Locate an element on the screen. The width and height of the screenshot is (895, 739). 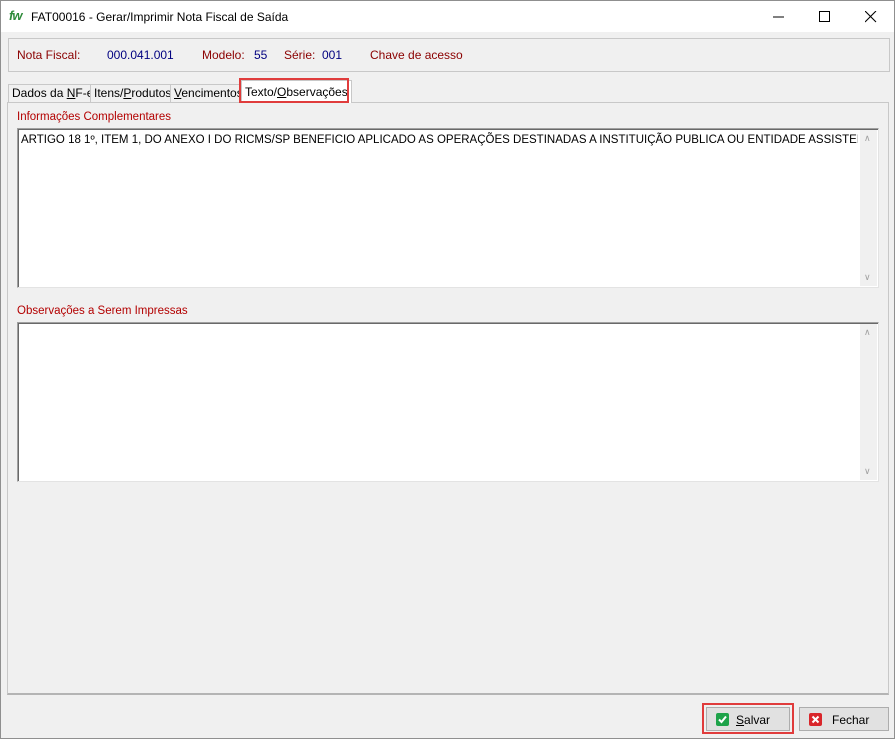
save-button: Salvar is located at coordinates (748, 719).